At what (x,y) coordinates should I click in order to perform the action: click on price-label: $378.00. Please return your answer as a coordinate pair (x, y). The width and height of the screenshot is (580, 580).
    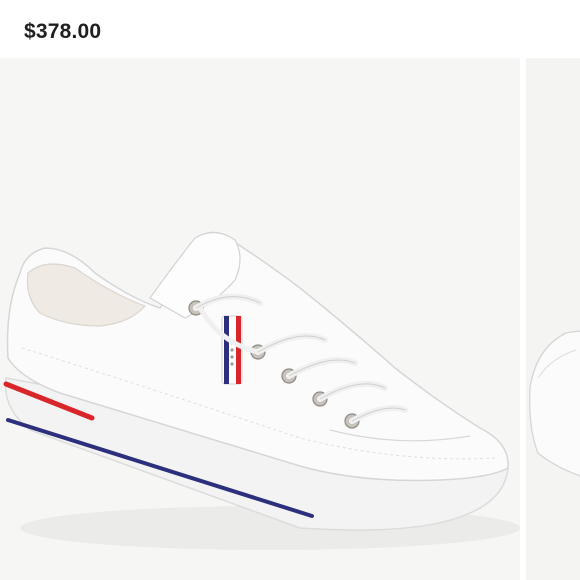
    Looking at the image, I should click on (63, 31).